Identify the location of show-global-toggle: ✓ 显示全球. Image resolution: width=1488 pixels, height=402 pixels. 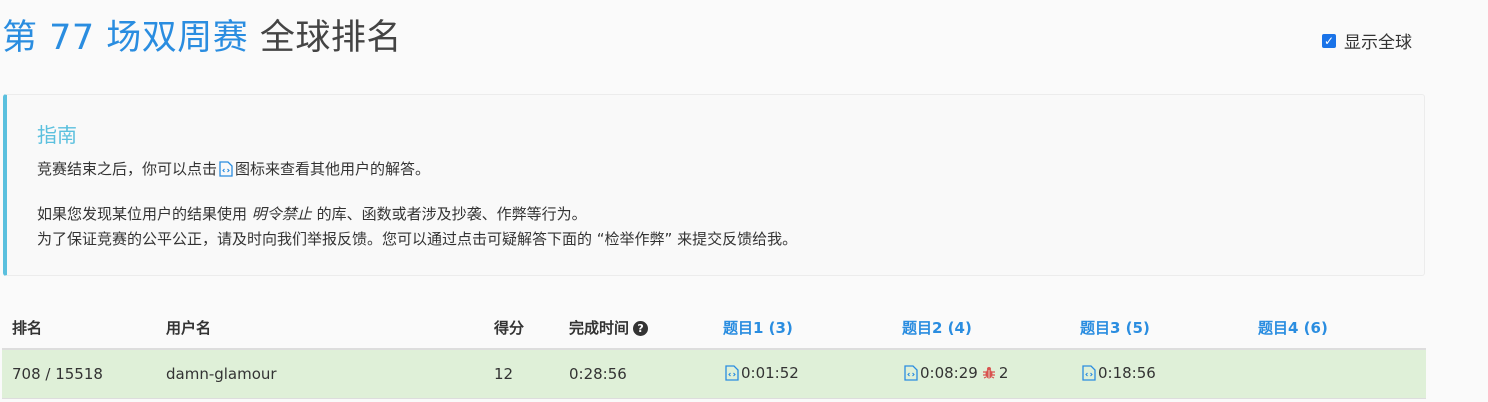
(1367, 40).